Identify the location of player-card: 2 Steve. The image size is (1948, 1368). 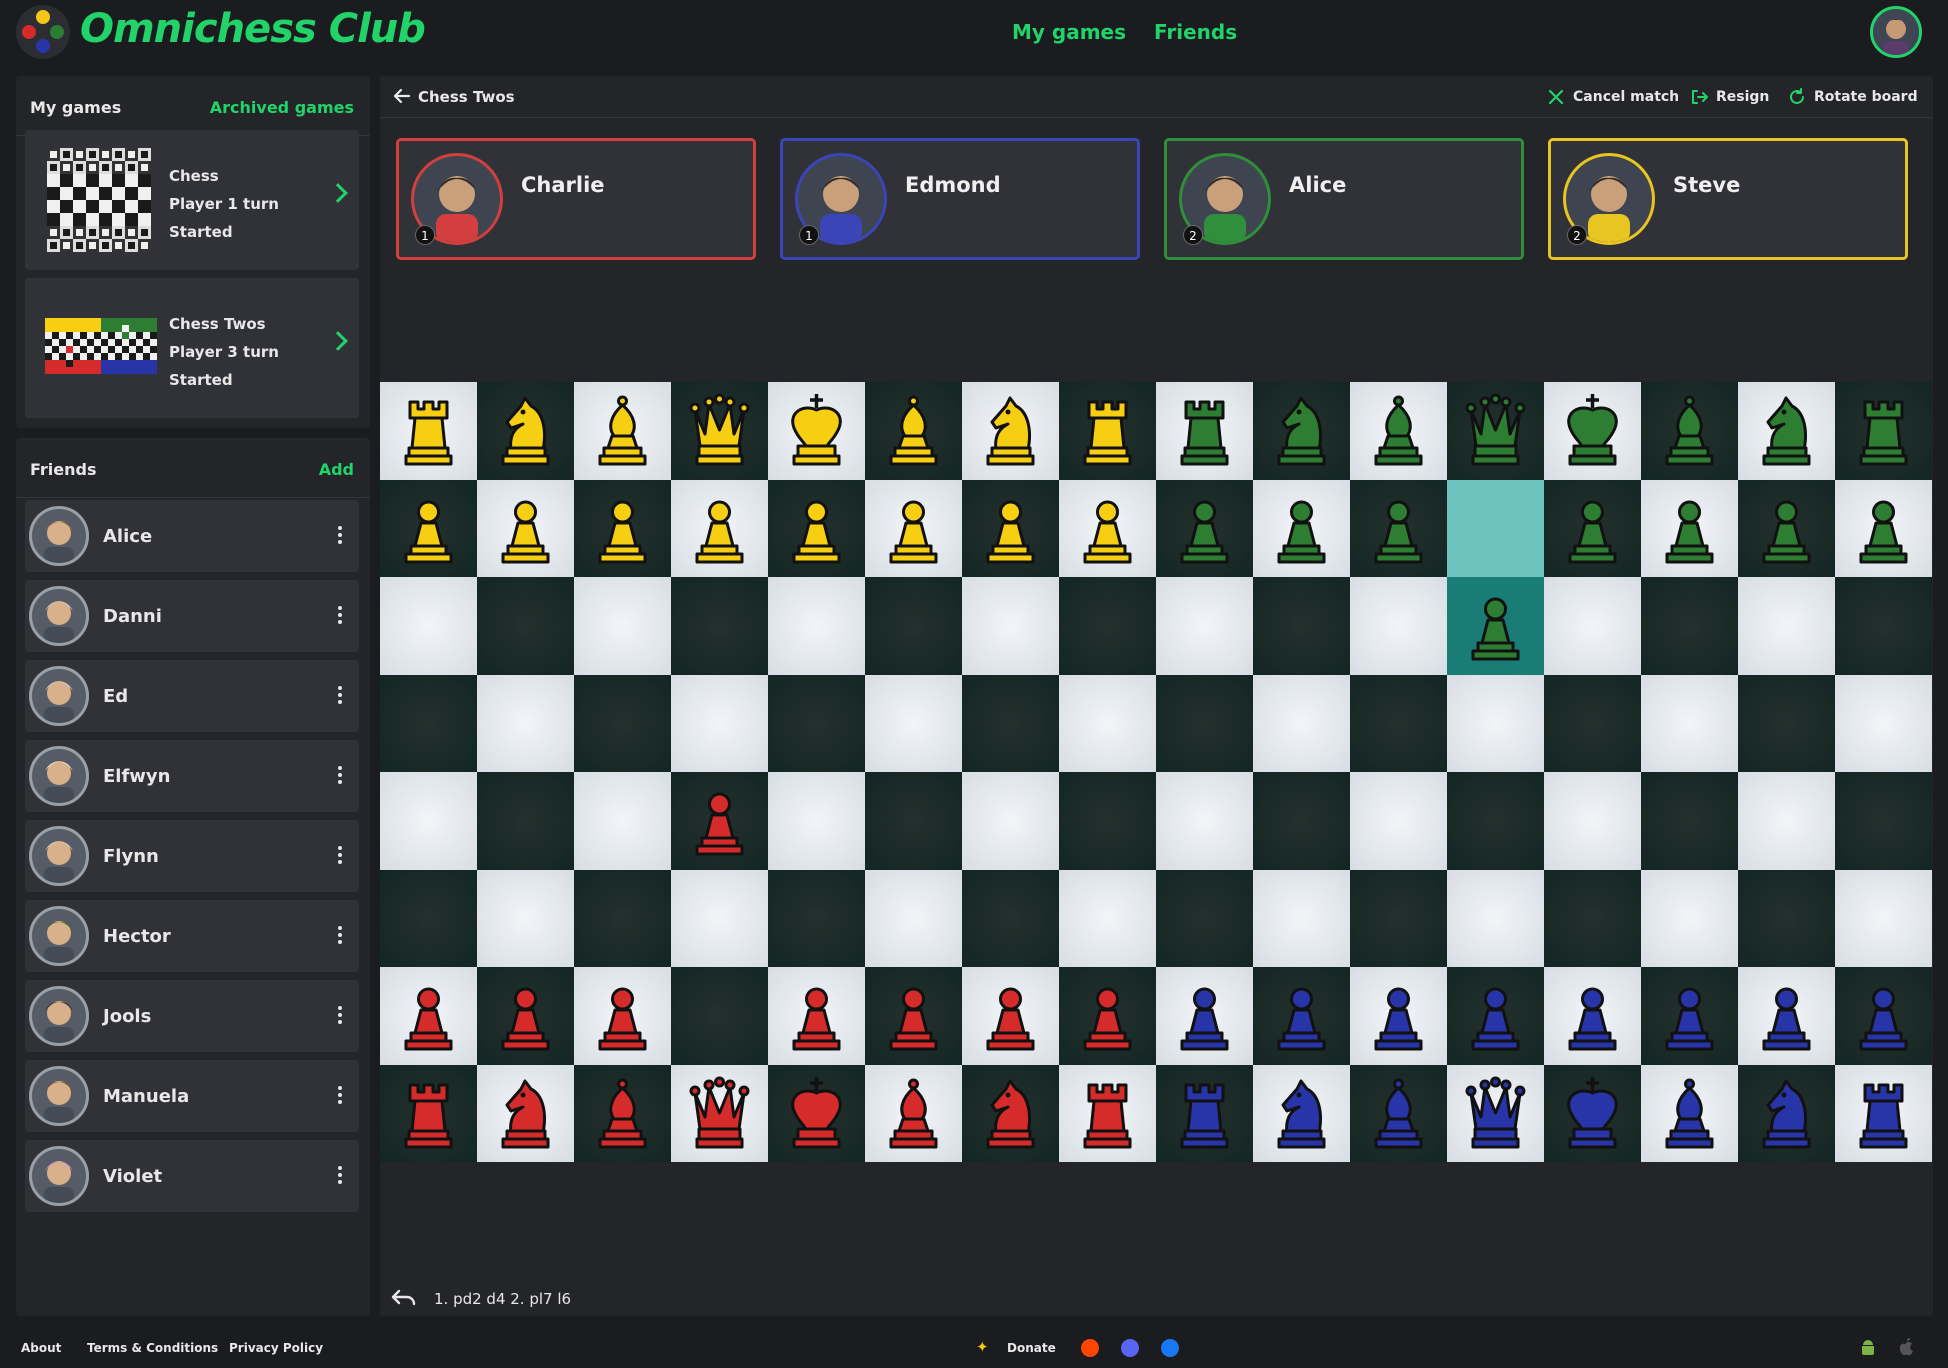
(1728, 199).